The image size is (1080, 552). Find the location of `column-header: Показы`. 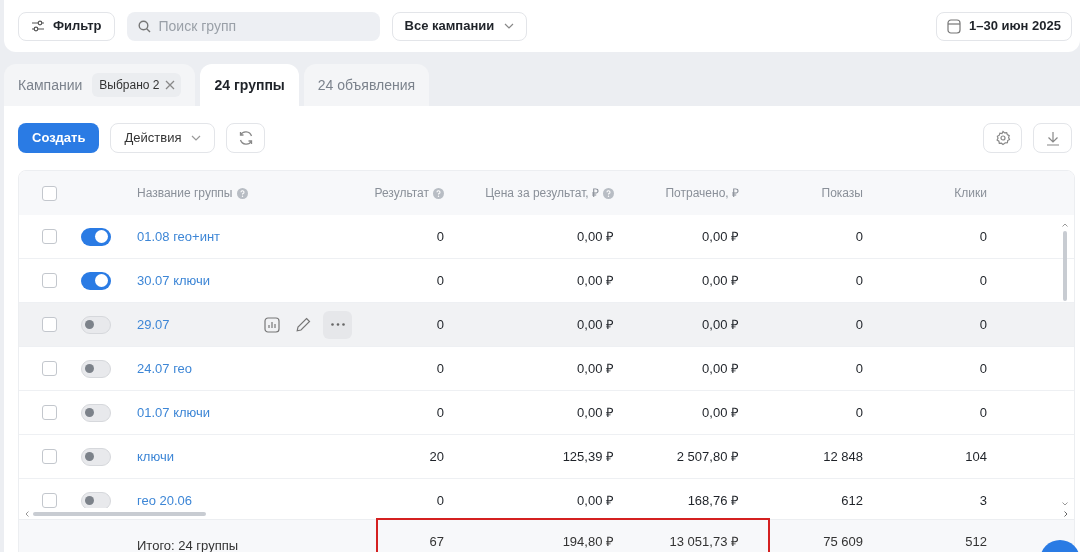

column-header: Показы is located at coordinates (842, 193).